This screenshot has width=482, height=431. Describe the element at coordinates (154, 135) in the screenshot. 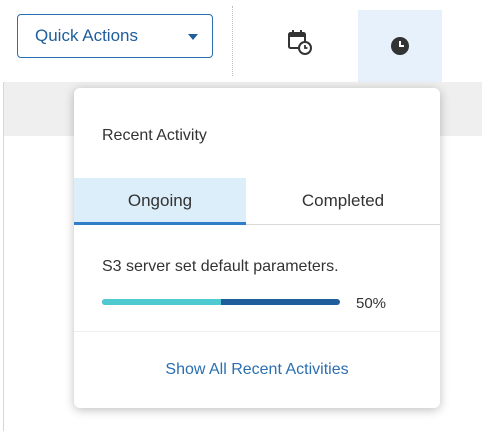

I see `panel-title: Recent Activity` at that location.